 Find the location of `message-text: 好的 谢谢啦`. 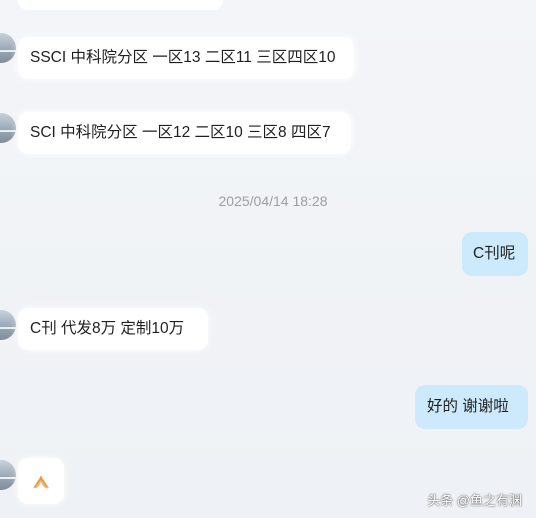

message-text: 好的 谢谢啦 is located at coordinates (468, 406).